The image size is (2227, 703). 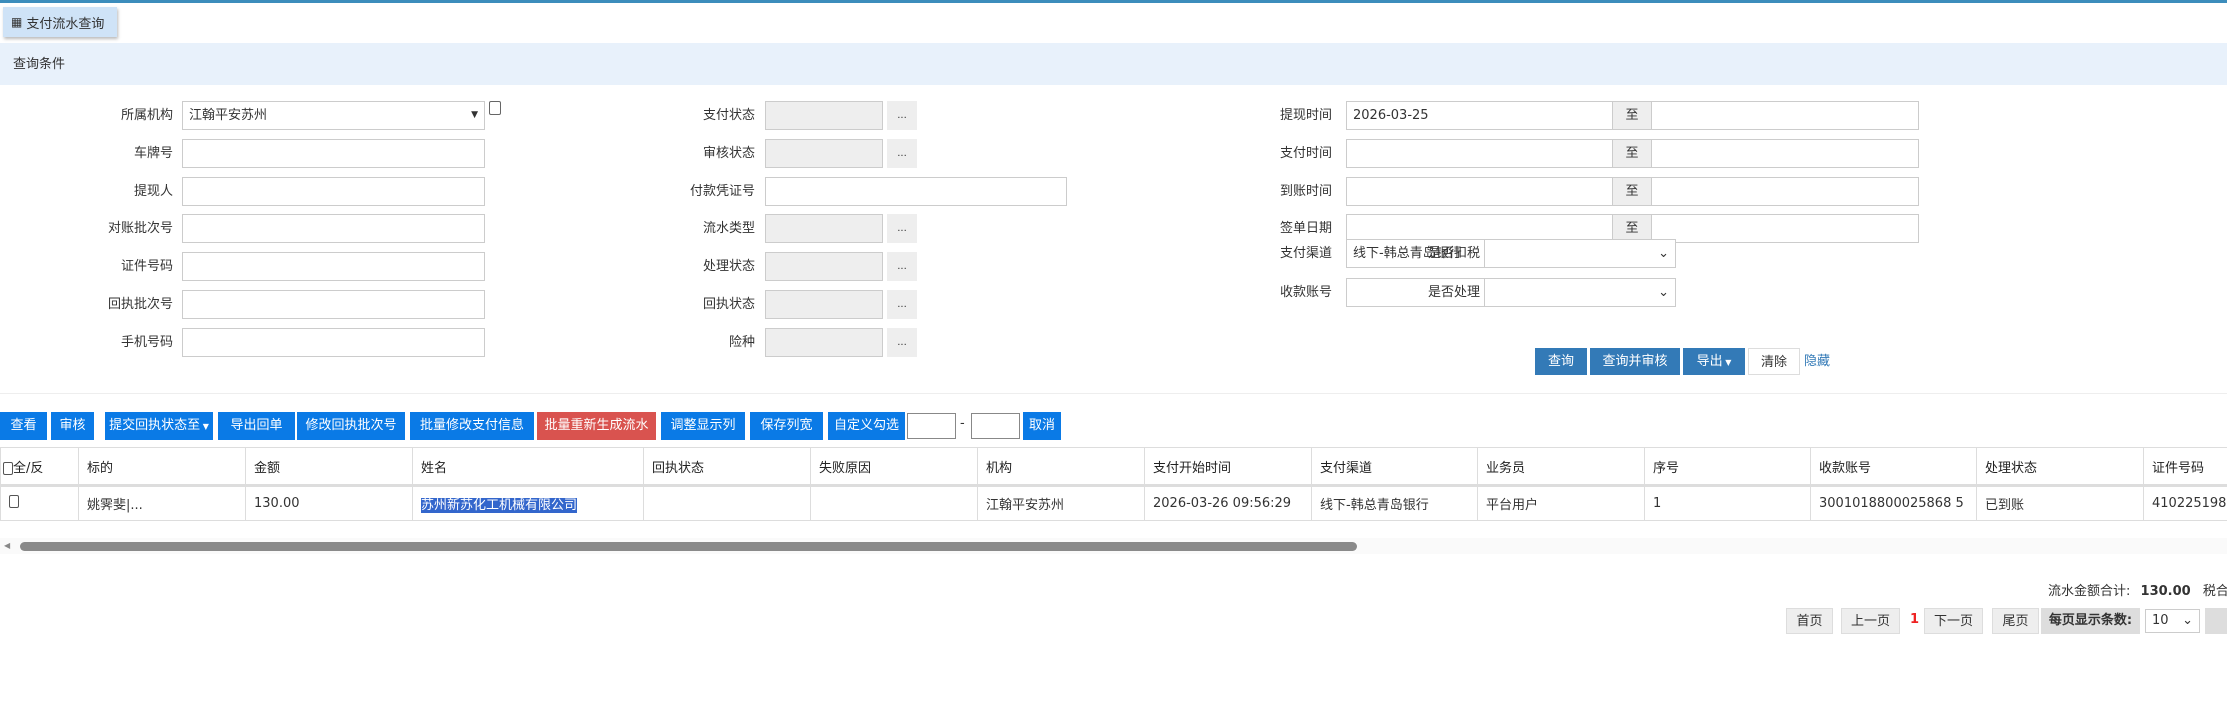 I want to click on table-cell: 线下-韩总青岛银行, so click(x=1394, y=503).